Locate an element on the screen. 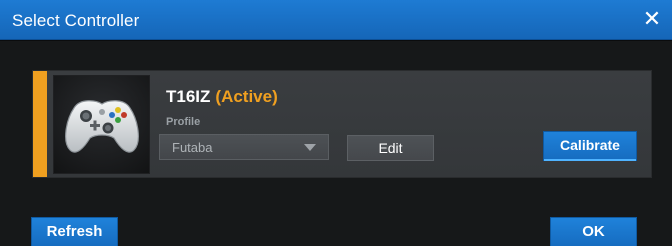  ok-button: OK is located at coordinates (593, 231).